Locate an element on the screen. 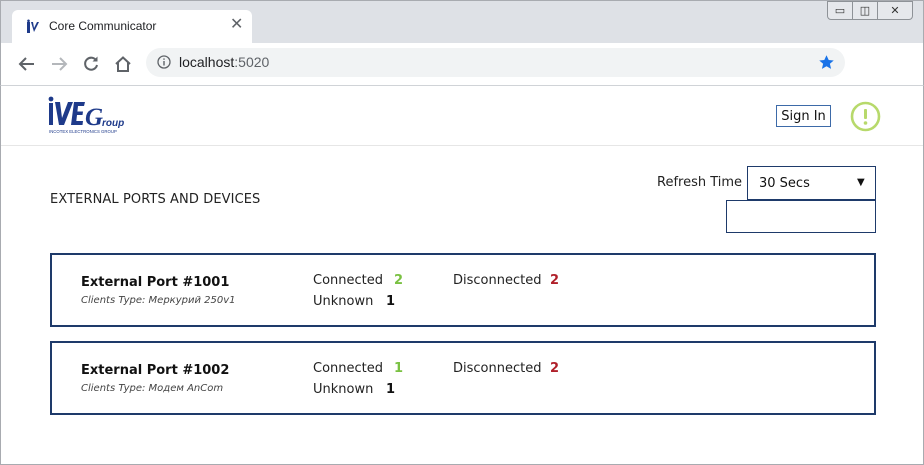 This screenshot has height=465, width=924. port-name: External Port #1001 is located at coordinates (155, 282).